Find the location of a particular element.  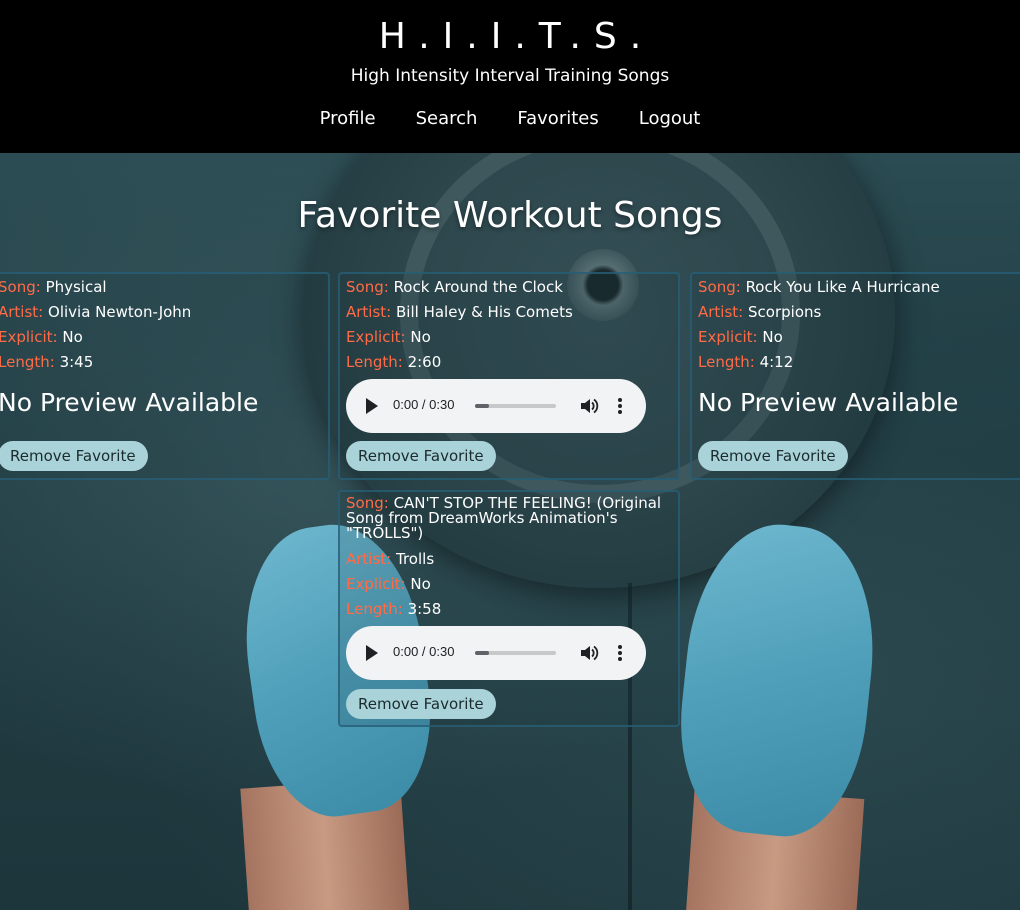

length-field: Length: 3:58 is located at coordinates (393, 609).